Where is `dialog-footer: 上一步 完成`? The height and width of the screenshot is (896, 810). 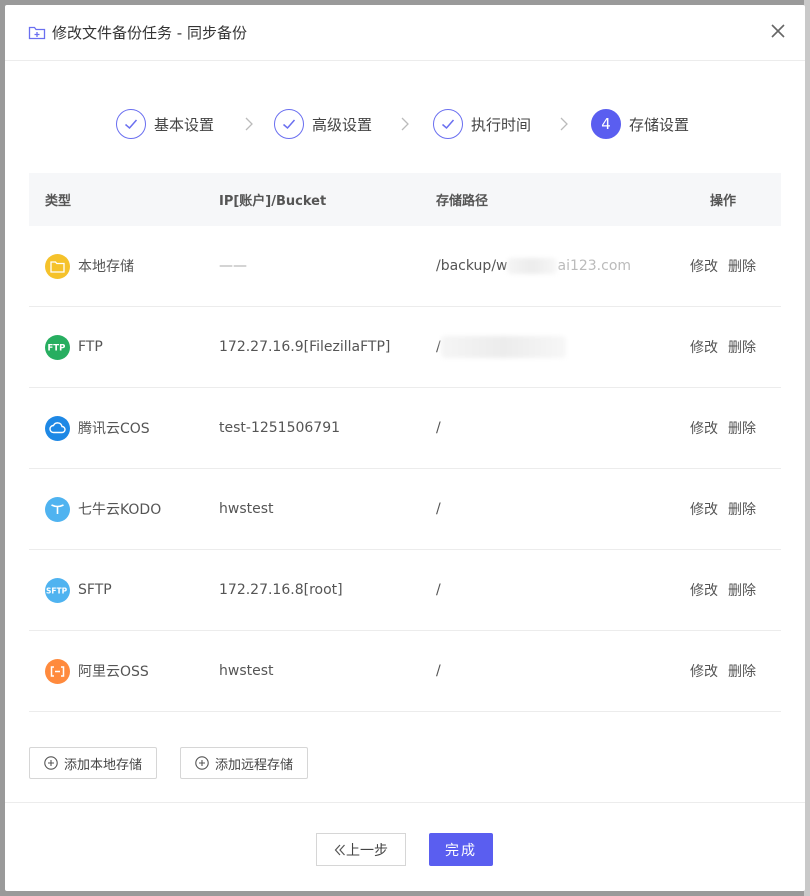
dialog-footer: 上一步 完成 is located at coordinates (405, 846).